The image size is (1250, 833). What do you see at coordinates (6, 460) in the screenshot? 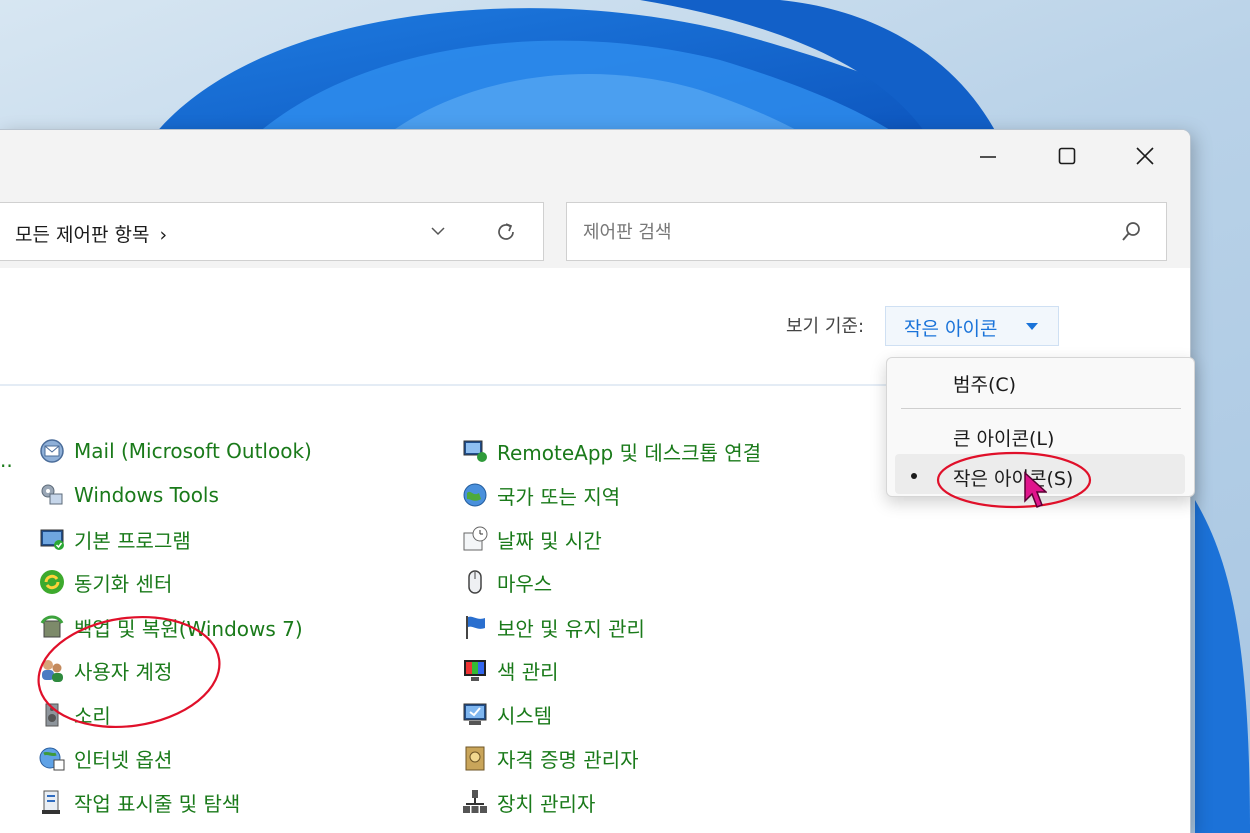
I see `truncated-item-text: ..` at bounding box center [6, 460].